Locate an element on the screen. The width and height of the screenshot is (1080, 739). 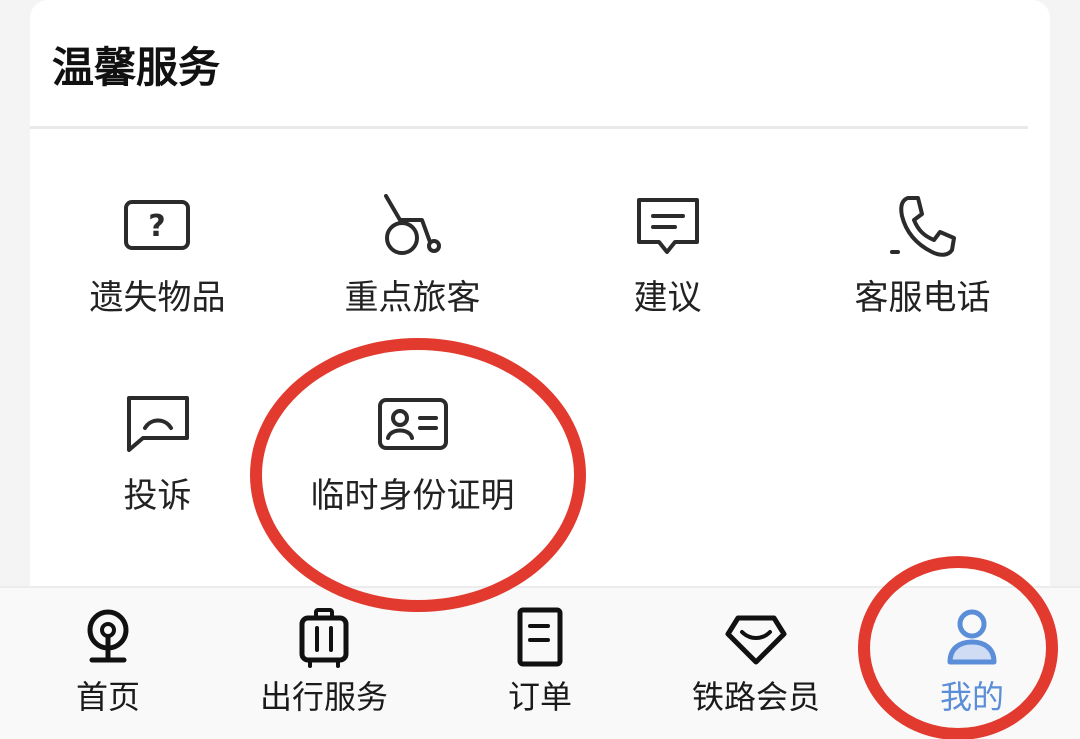
complaint-icon is located at coordinates (157, 424).